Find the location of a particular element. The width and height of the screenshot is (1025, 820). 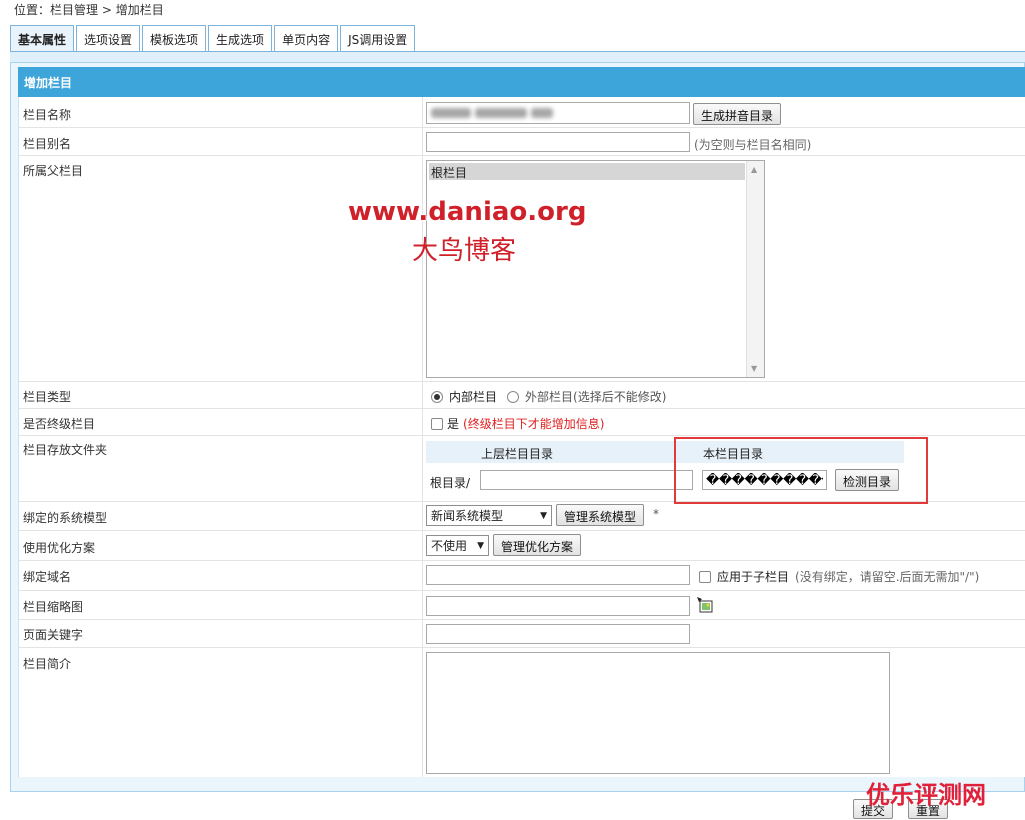

tab-bar: 基本属性 选项设置 模板选项 生成选项 单页内容 JS调用设置 is located at coordinates (213, 38).